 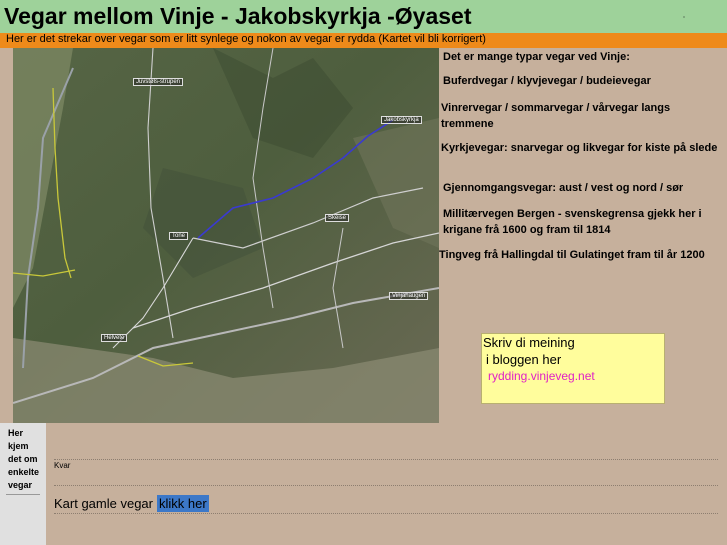 I want to click on side-line: kjem, so click(x=18, y=446).